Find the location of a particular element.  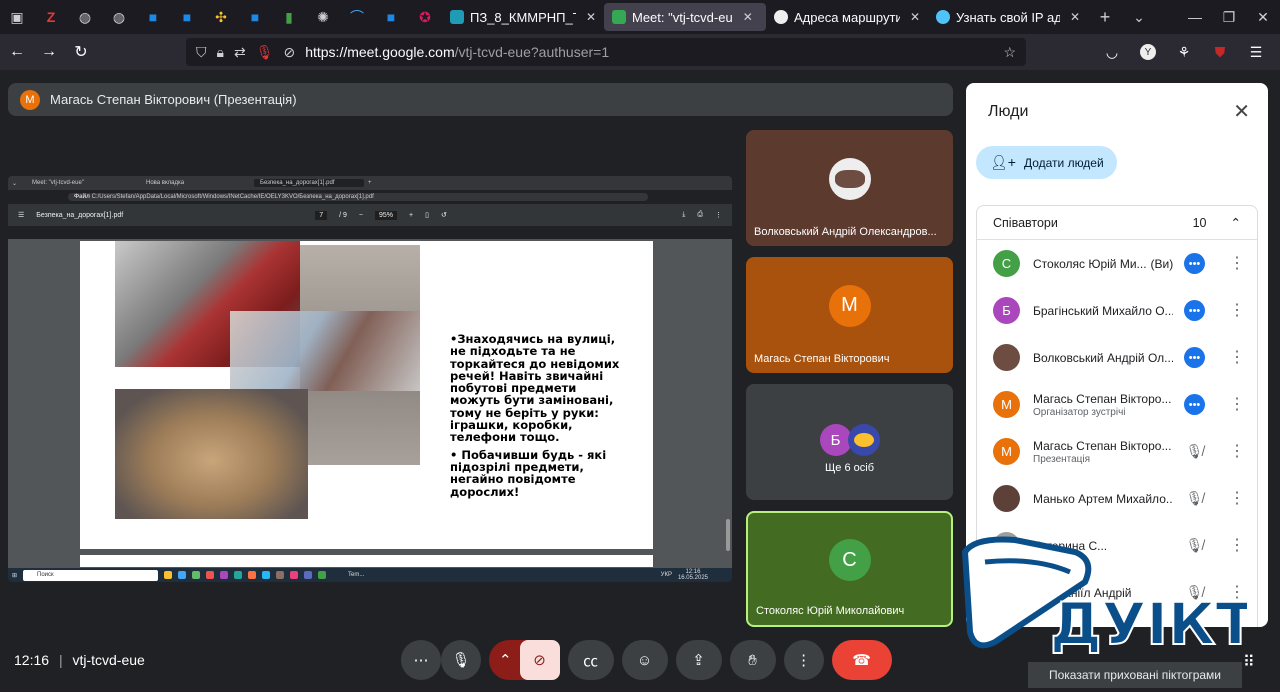

pinned-tab-colorful-icon: ✣ is located at coordinates (221, 17).